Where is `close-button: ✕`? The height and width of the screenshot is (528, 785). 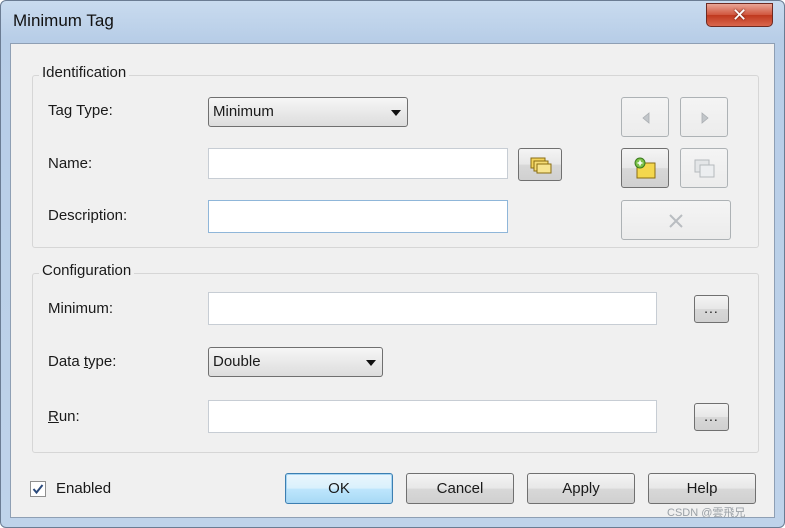
close-button: ✕ is located at coordinates (739, 15).